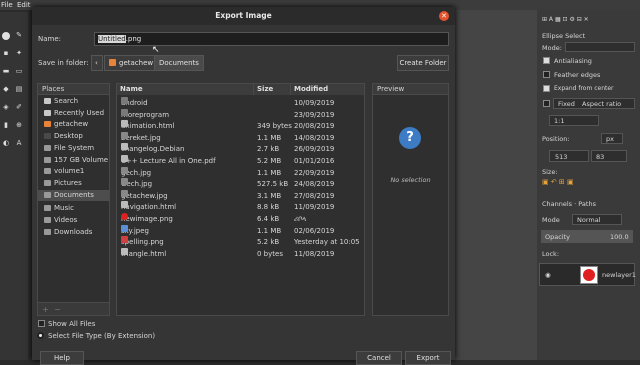 The height and width of the screenshot is (365, 640). What do you see at coordinates (271, 39) in the screenshot?
I see `filename-input: Untitled.png` at bounding box center [271, 39].